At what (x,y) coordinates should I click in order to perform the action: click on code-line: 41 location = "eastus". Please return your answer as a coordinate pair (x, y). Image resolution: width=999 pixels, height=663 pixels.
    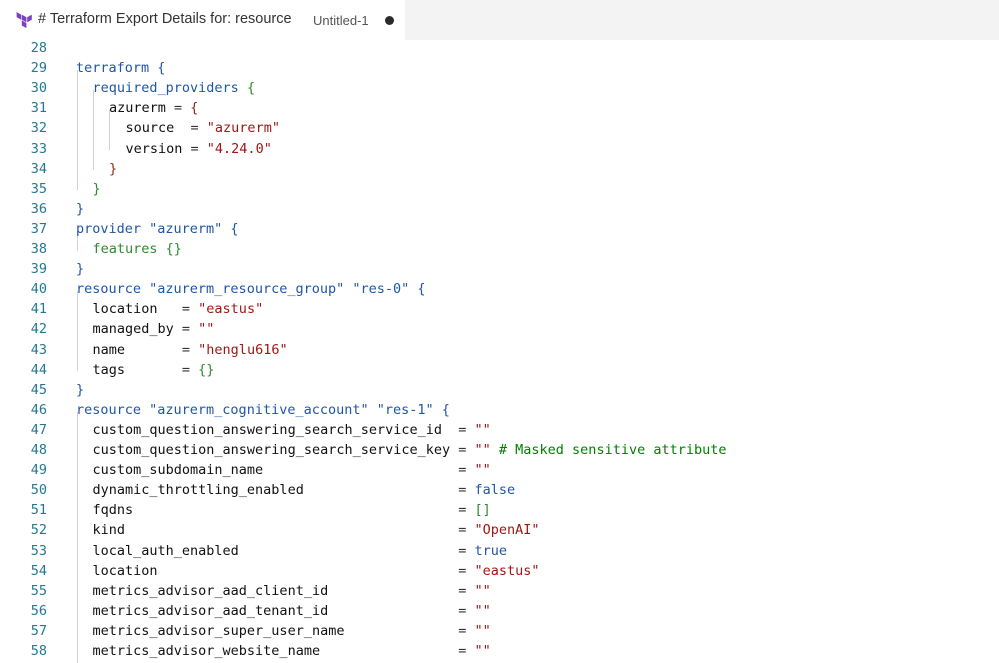
    Looking at the image, I should click on (499, 309).